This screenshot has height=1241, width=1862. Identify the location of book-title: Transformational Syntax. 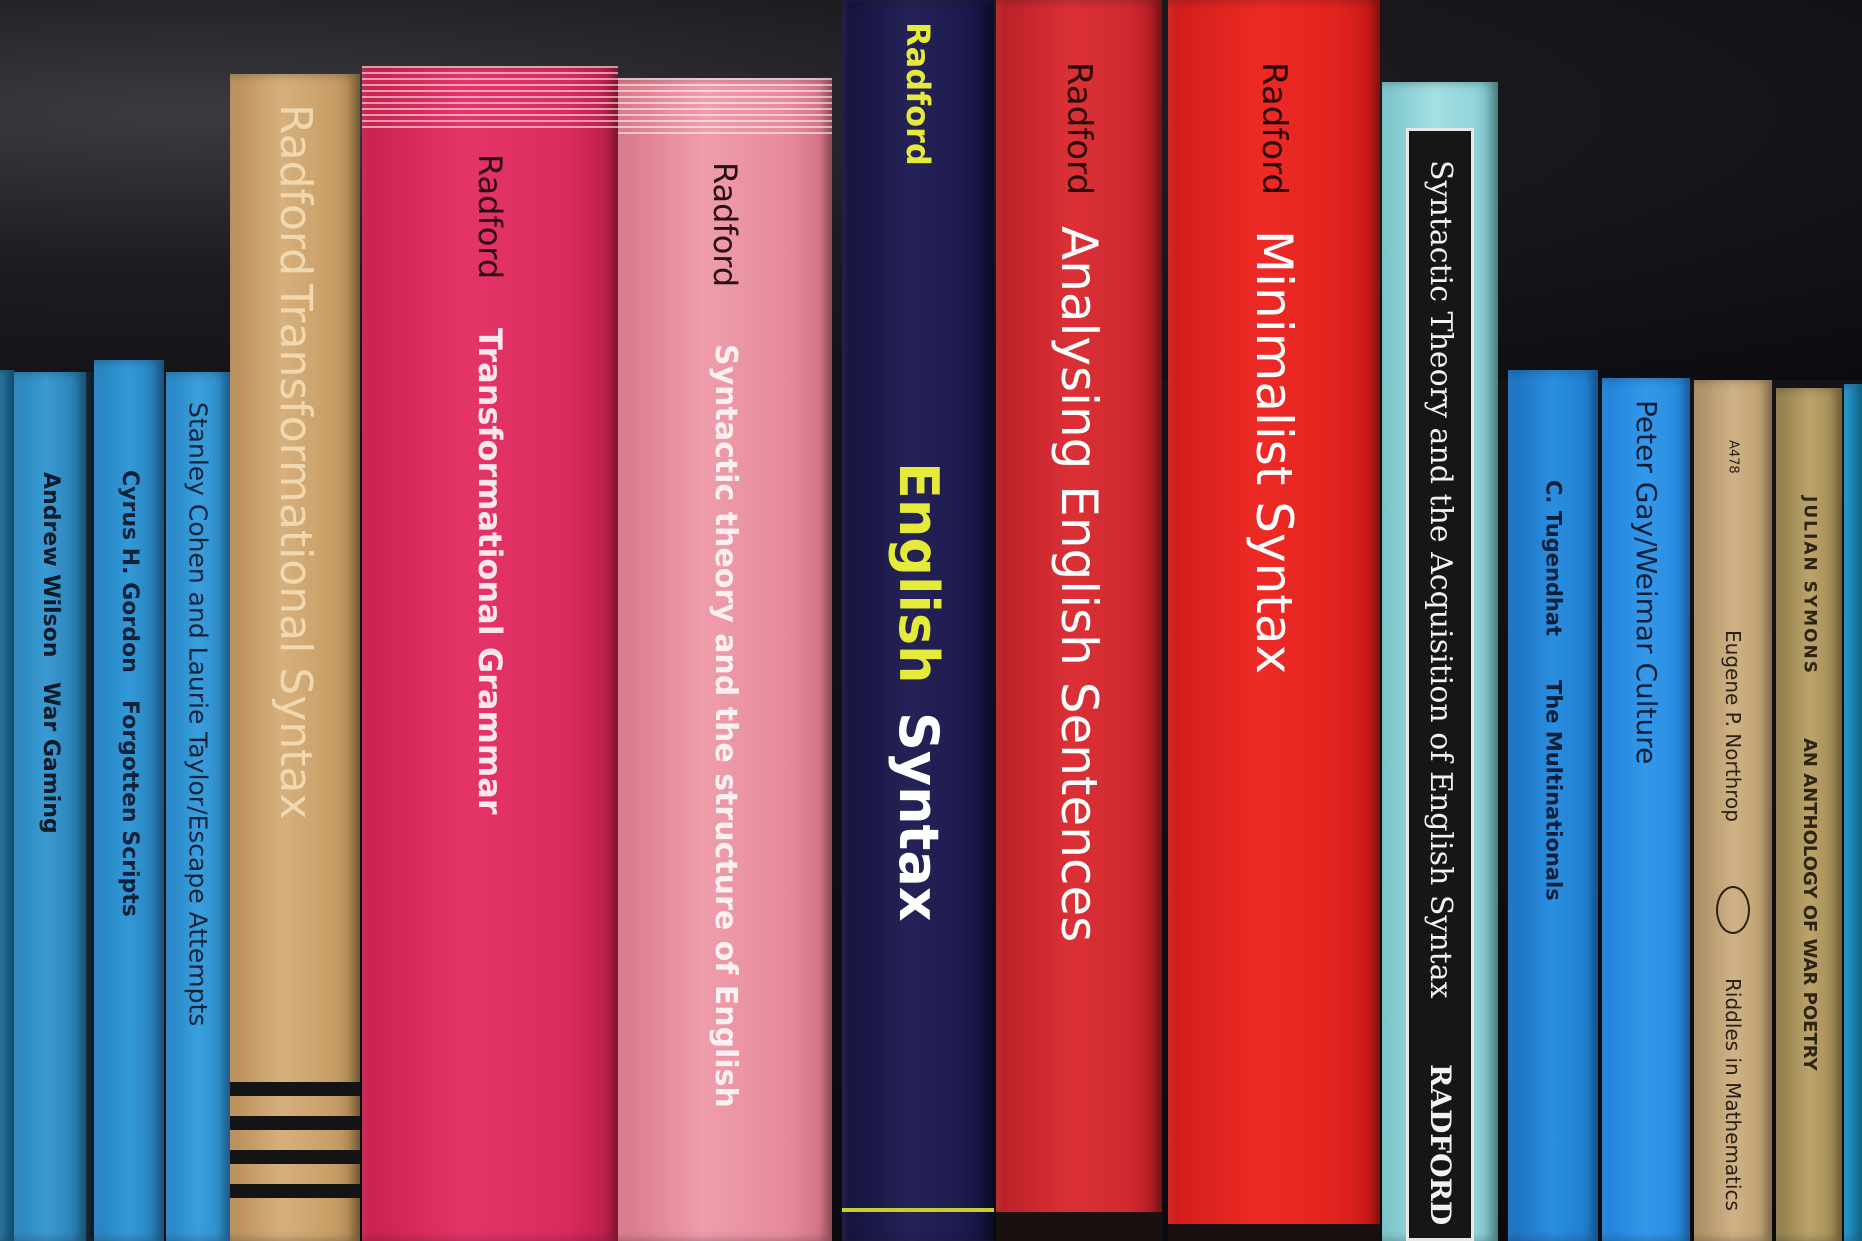
(295, 552).